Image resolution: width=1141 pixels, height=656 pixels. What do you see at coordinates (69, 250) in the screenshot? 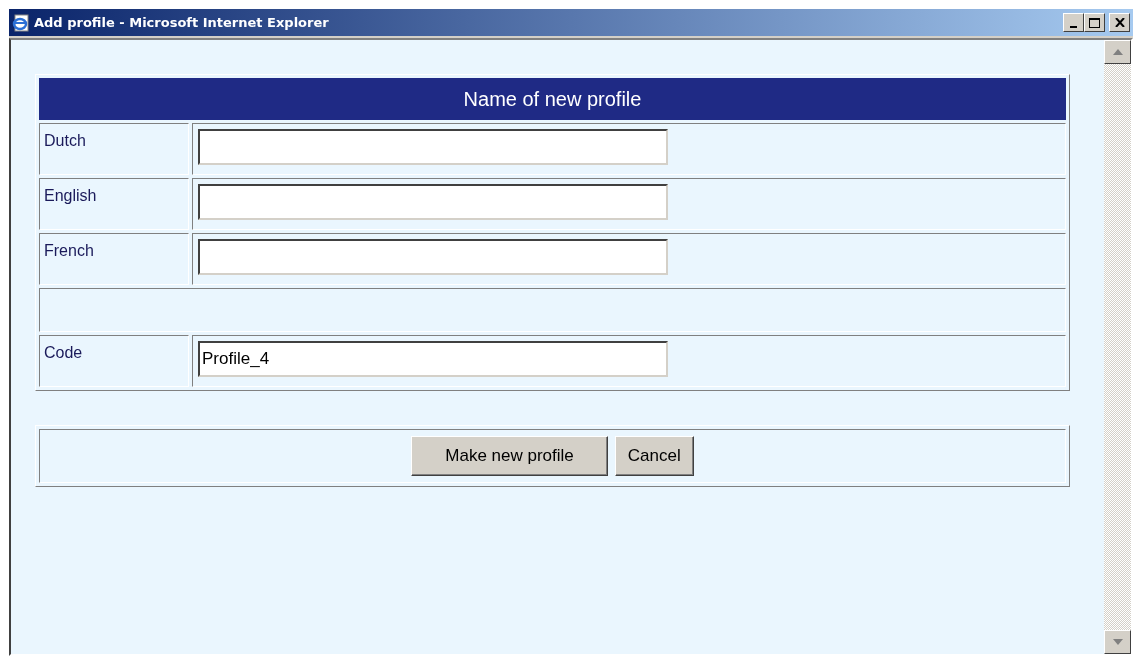
I see `field-label: French` at bounding box center [69, 250].